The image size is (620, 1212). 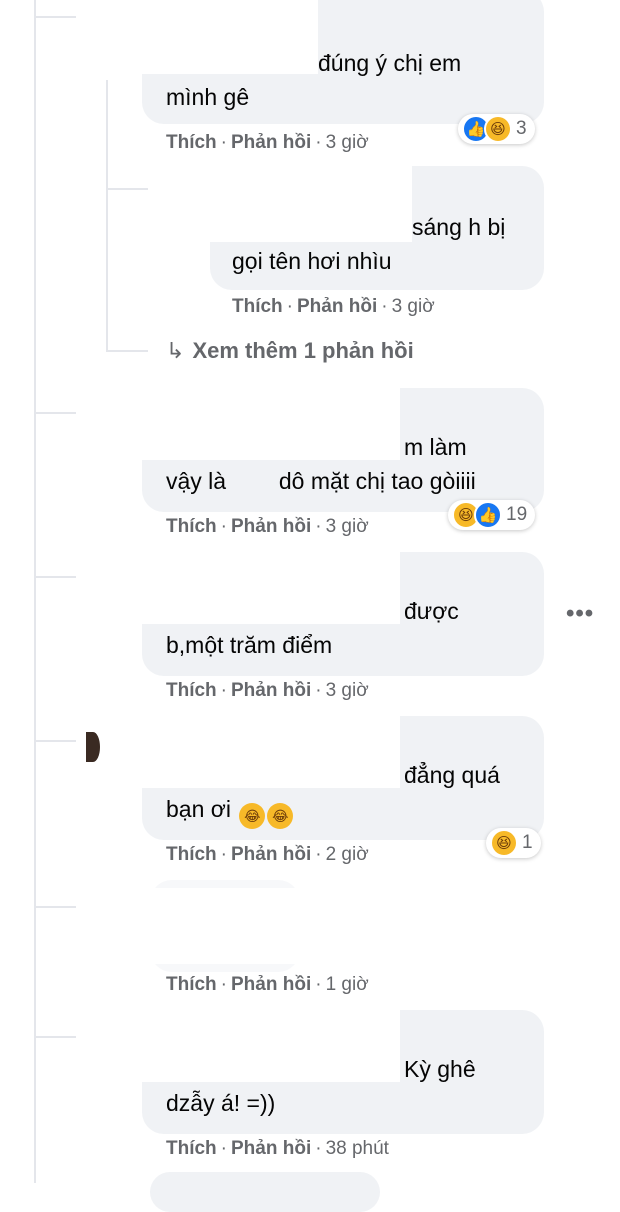 I want to click on comment-time: 2 giờ, so click(x=347, y=854).